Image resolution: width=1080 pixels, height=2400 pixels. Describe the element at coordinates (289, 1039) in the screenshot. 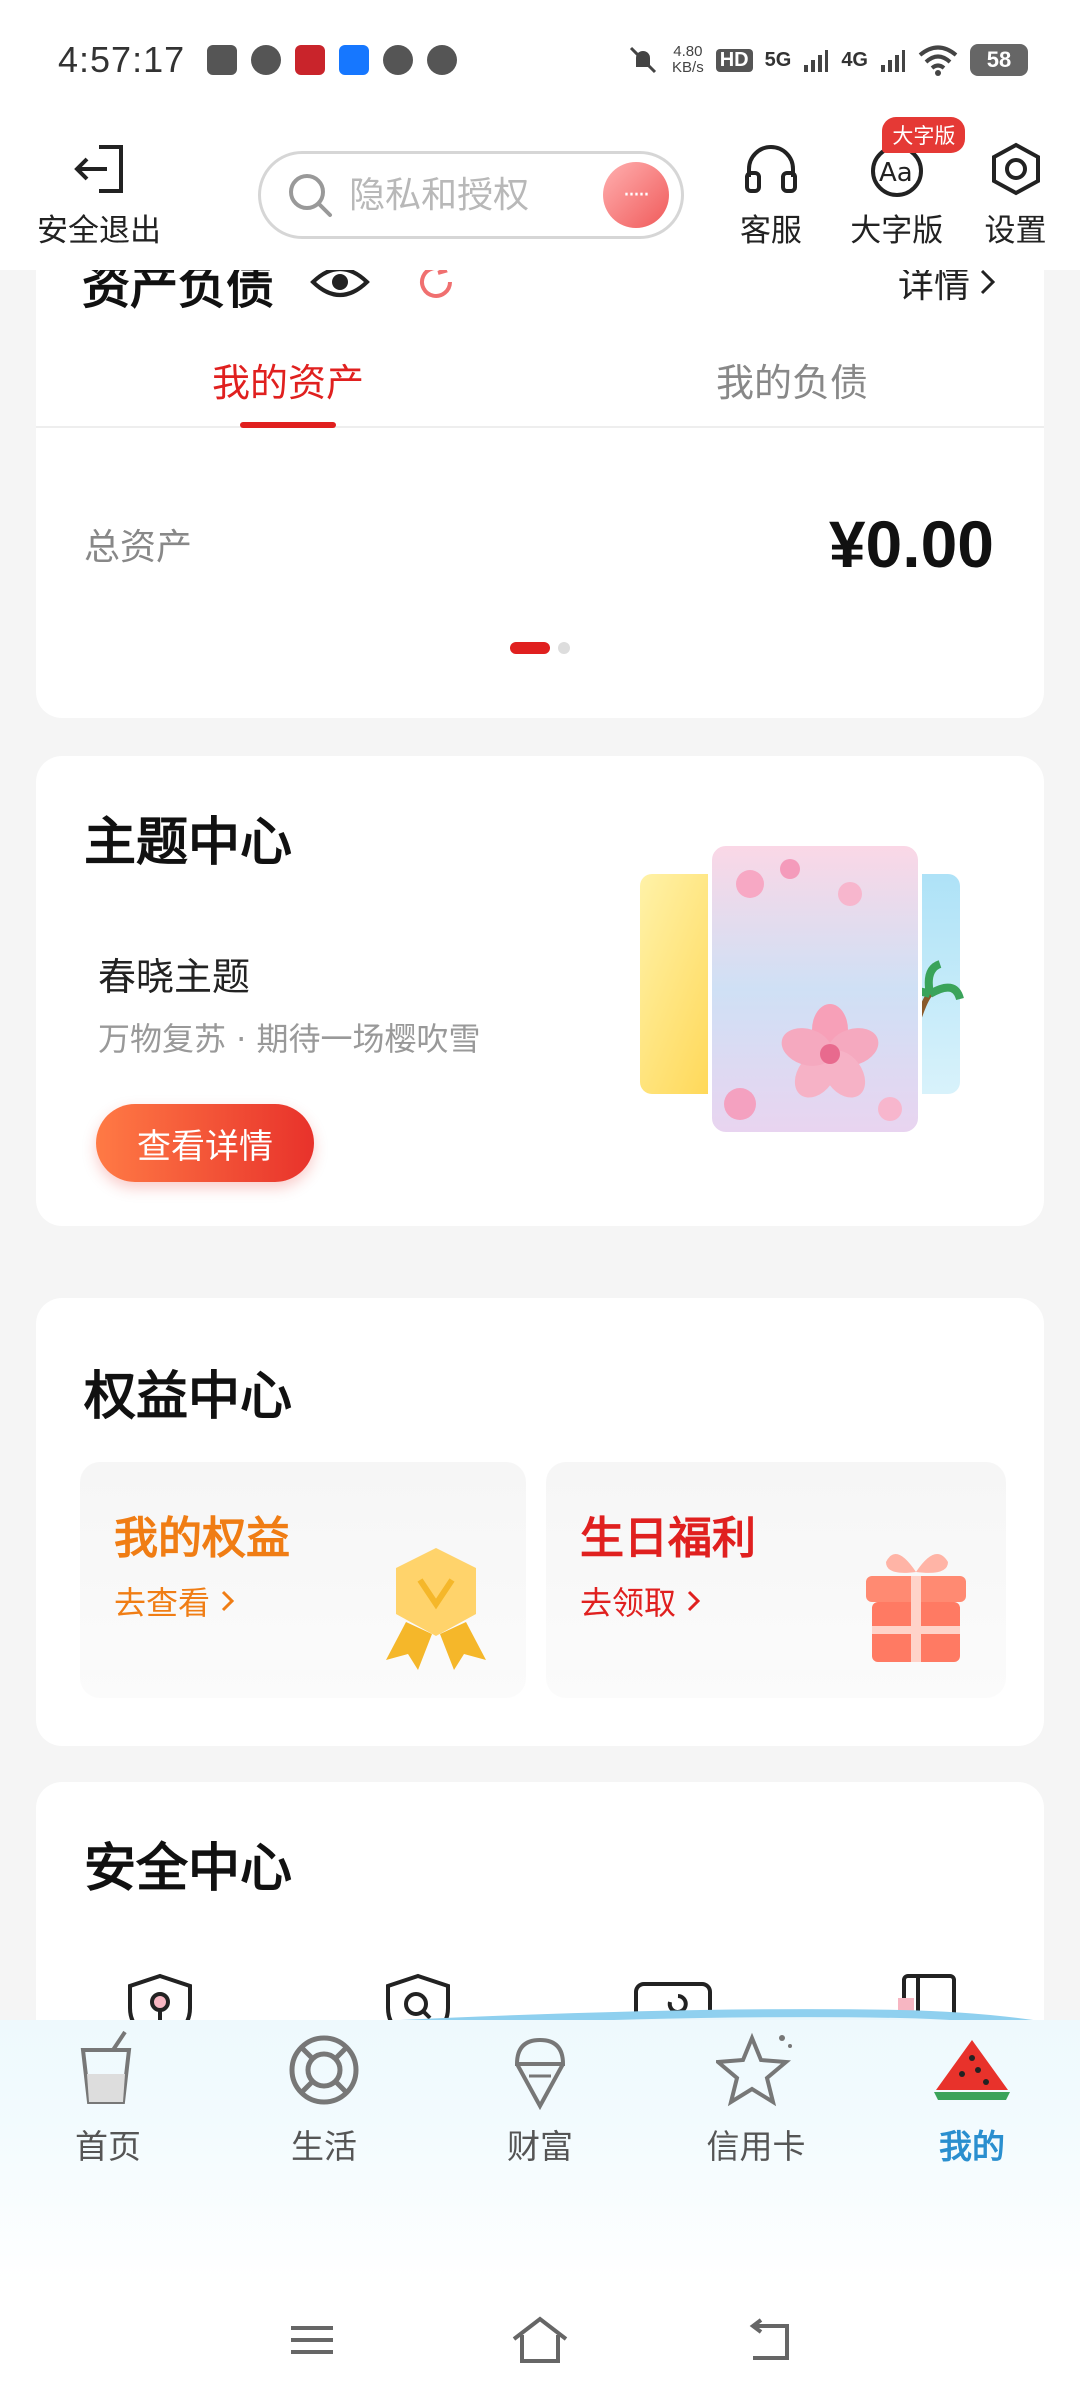

I see `theme-description: 万物复苏 · 期待一场樱吹雪` at that location.